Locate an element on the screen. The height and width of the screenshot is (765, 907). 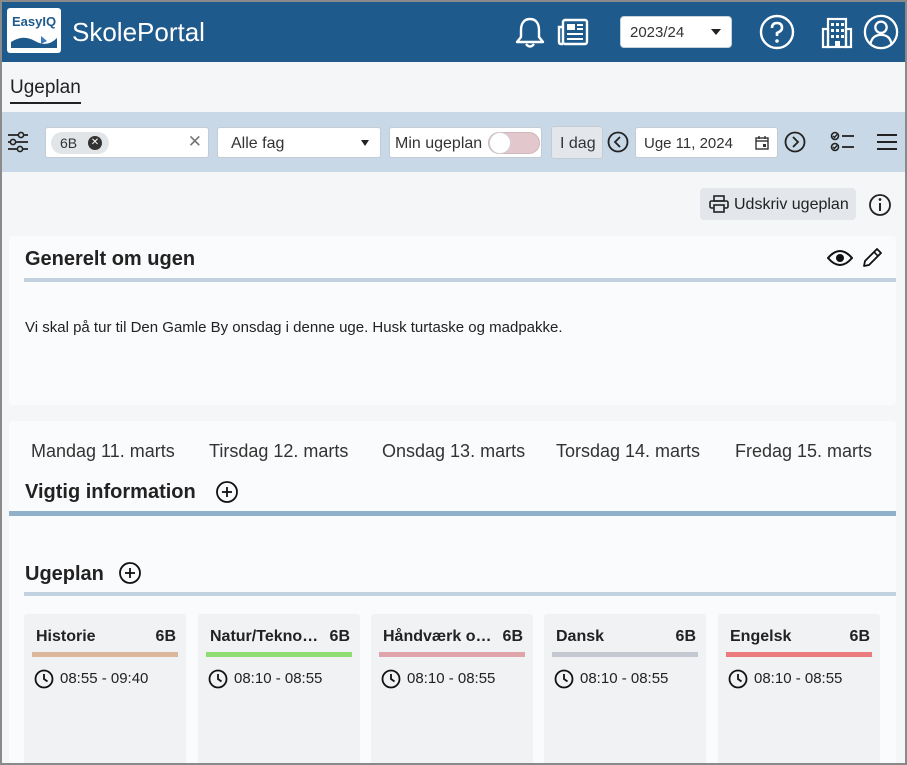
newspaper-icon is located at coordinates (573, 32).